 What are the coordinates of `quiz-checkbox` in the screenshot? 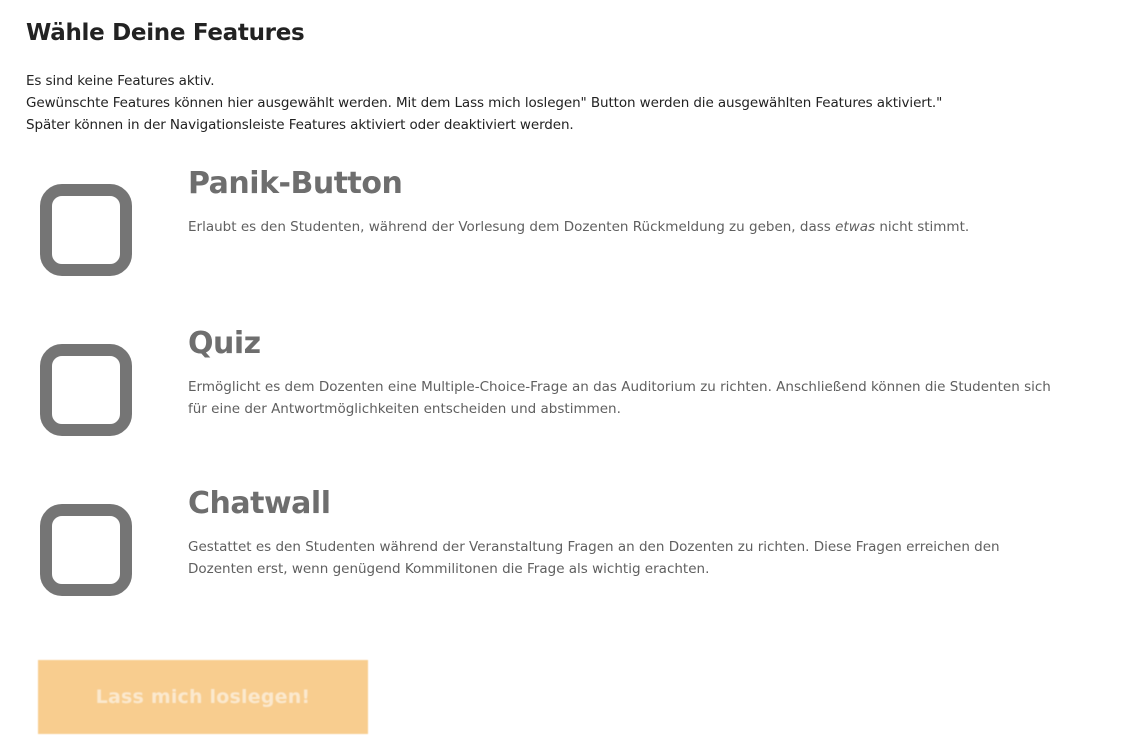 It's located at (86, 390).